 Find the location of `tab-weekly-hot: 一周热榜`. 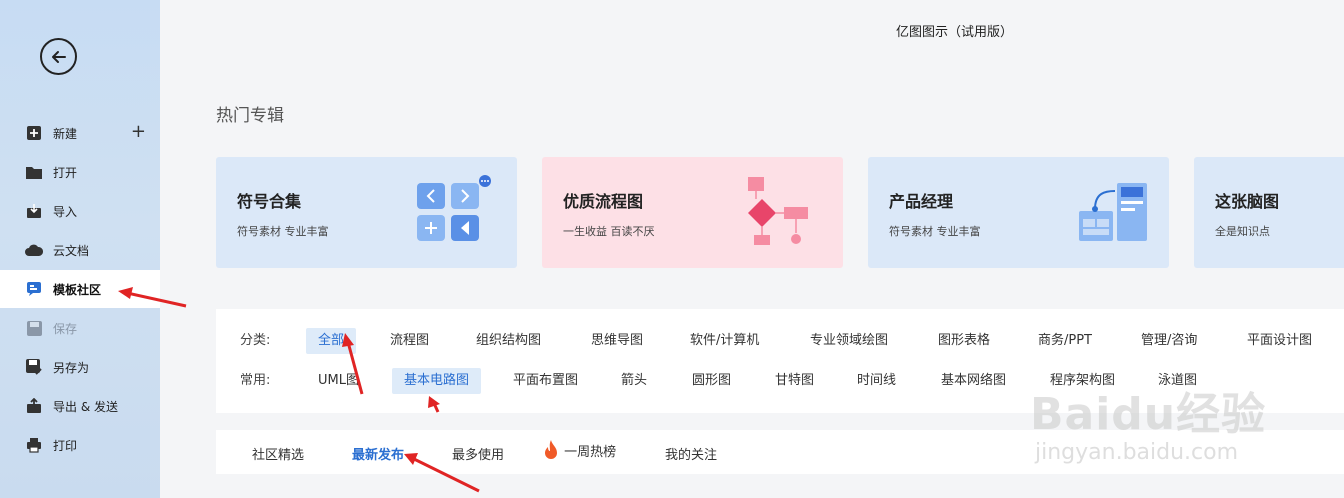

tab-weekly-hot: 一周热榜 is located at coordinates (579, 450).